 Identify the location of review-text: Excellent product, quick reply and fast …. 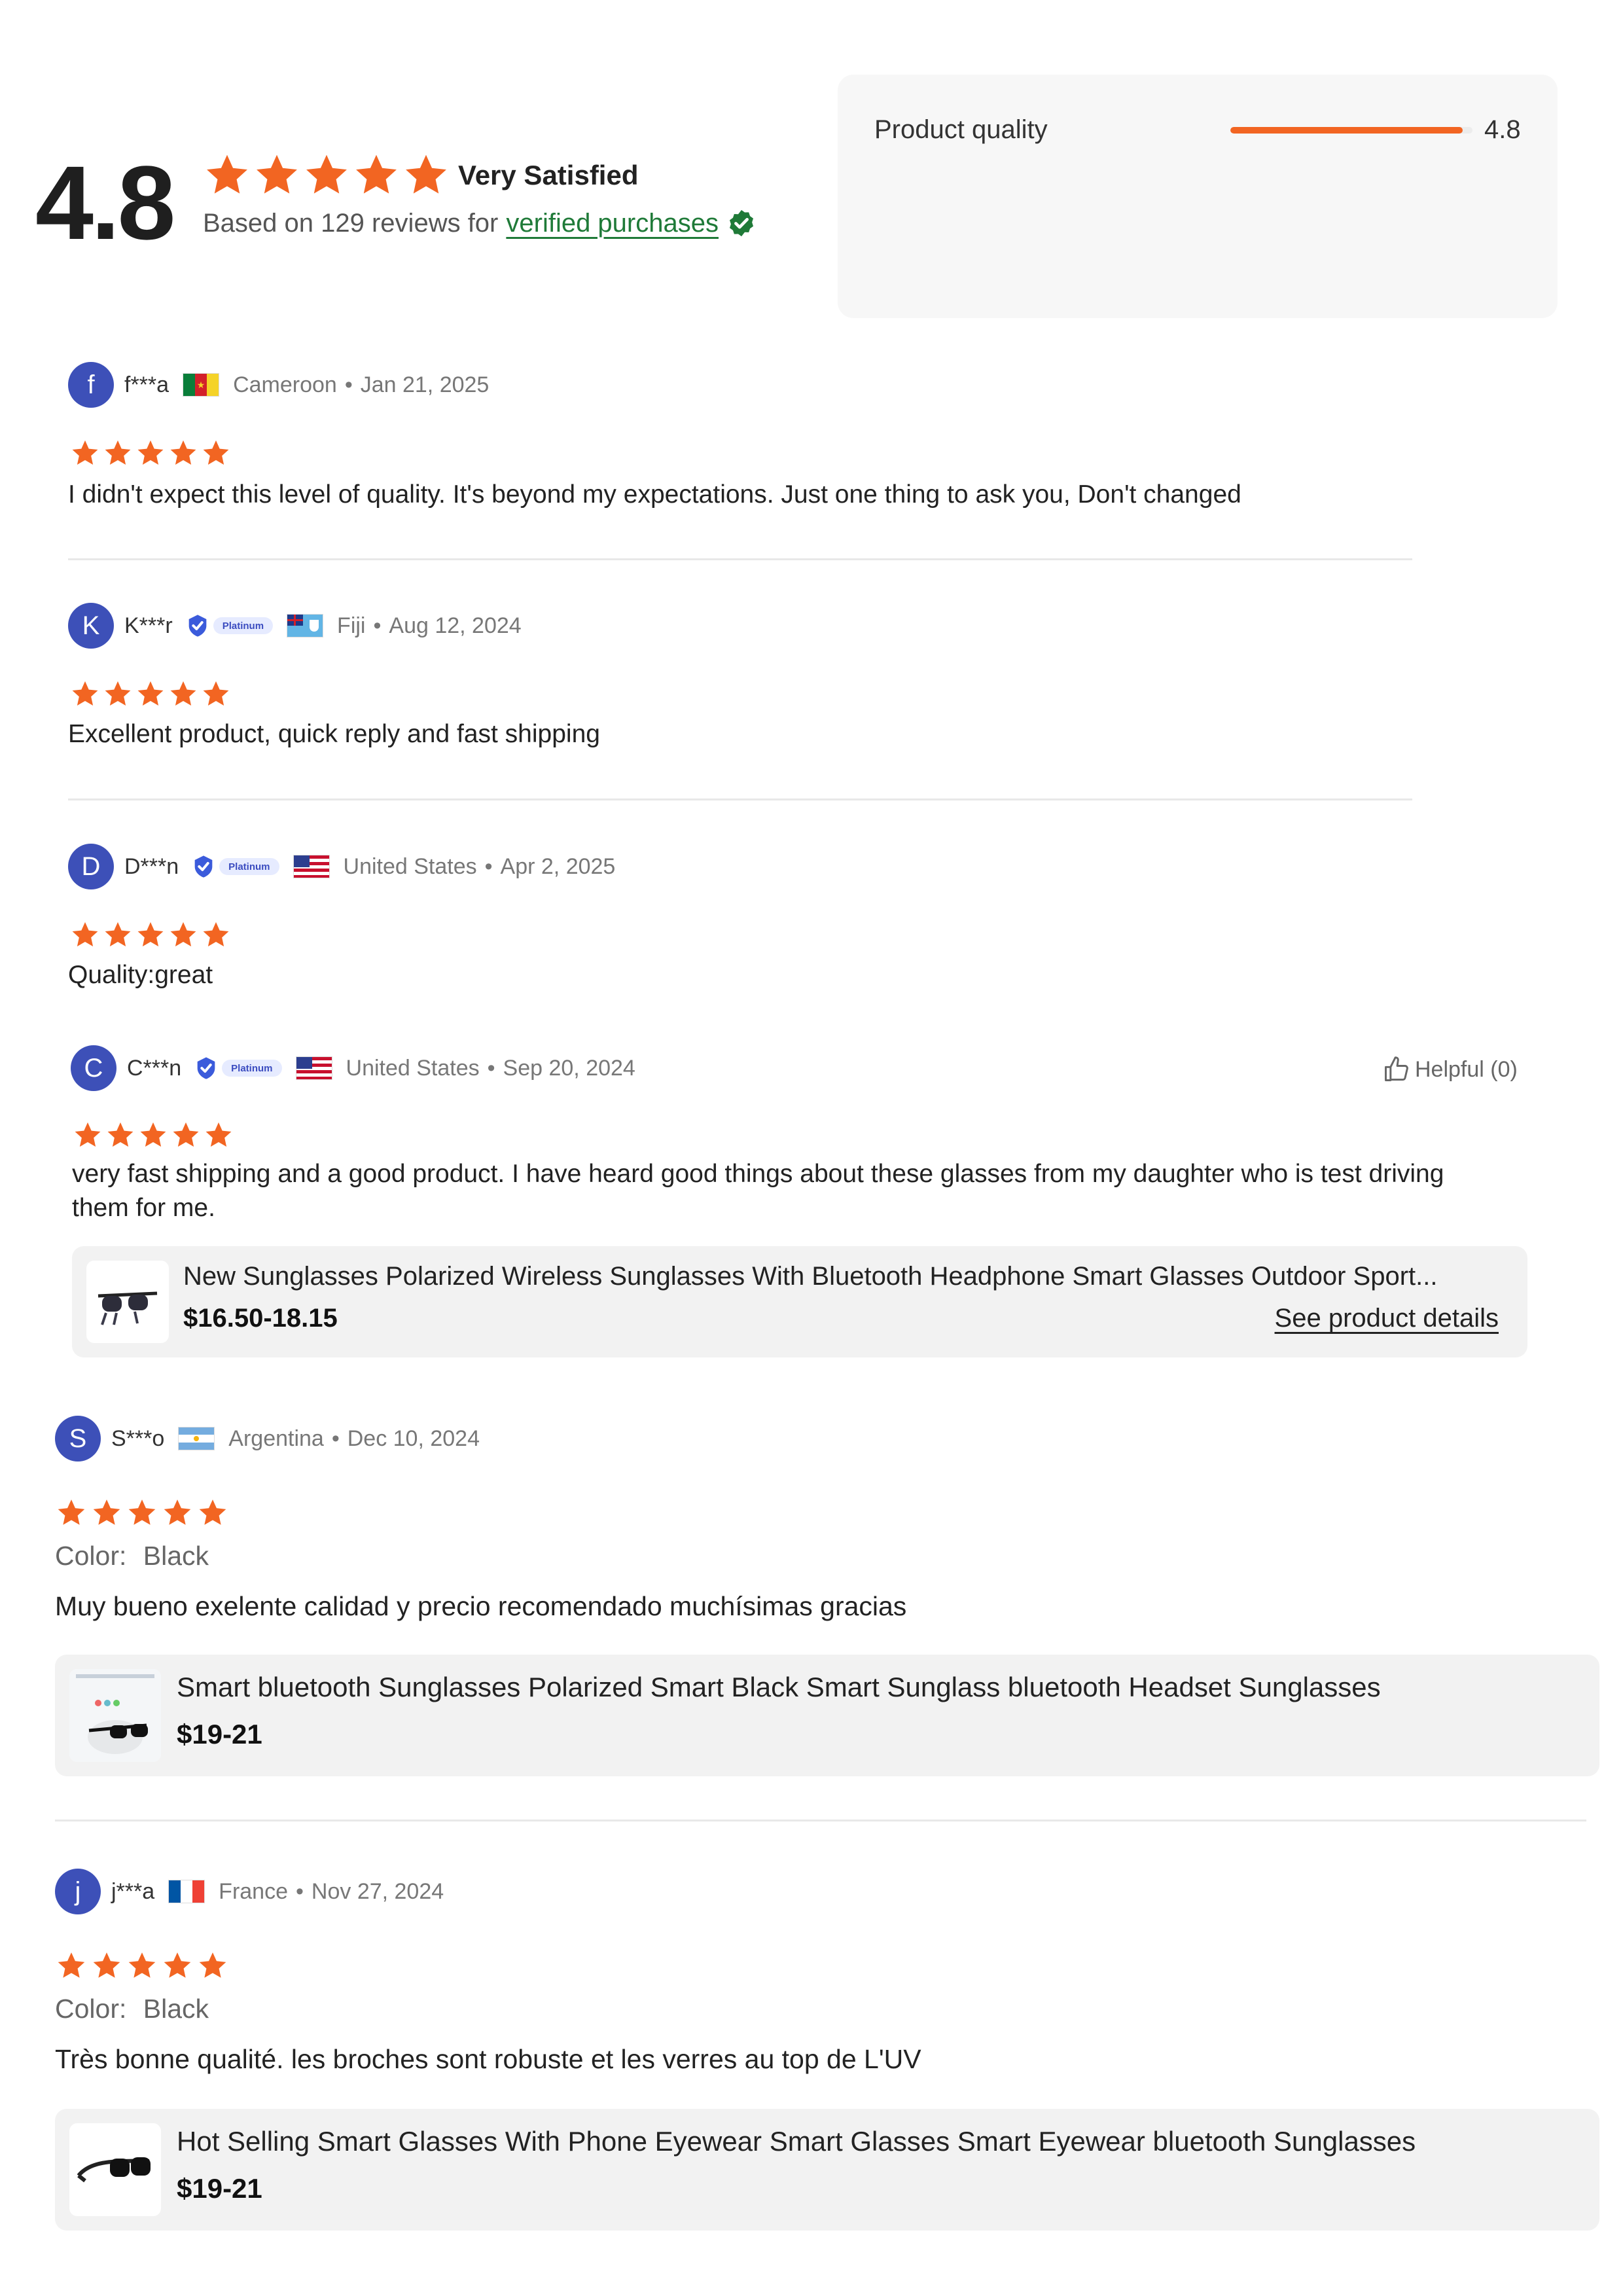
(334, 734).